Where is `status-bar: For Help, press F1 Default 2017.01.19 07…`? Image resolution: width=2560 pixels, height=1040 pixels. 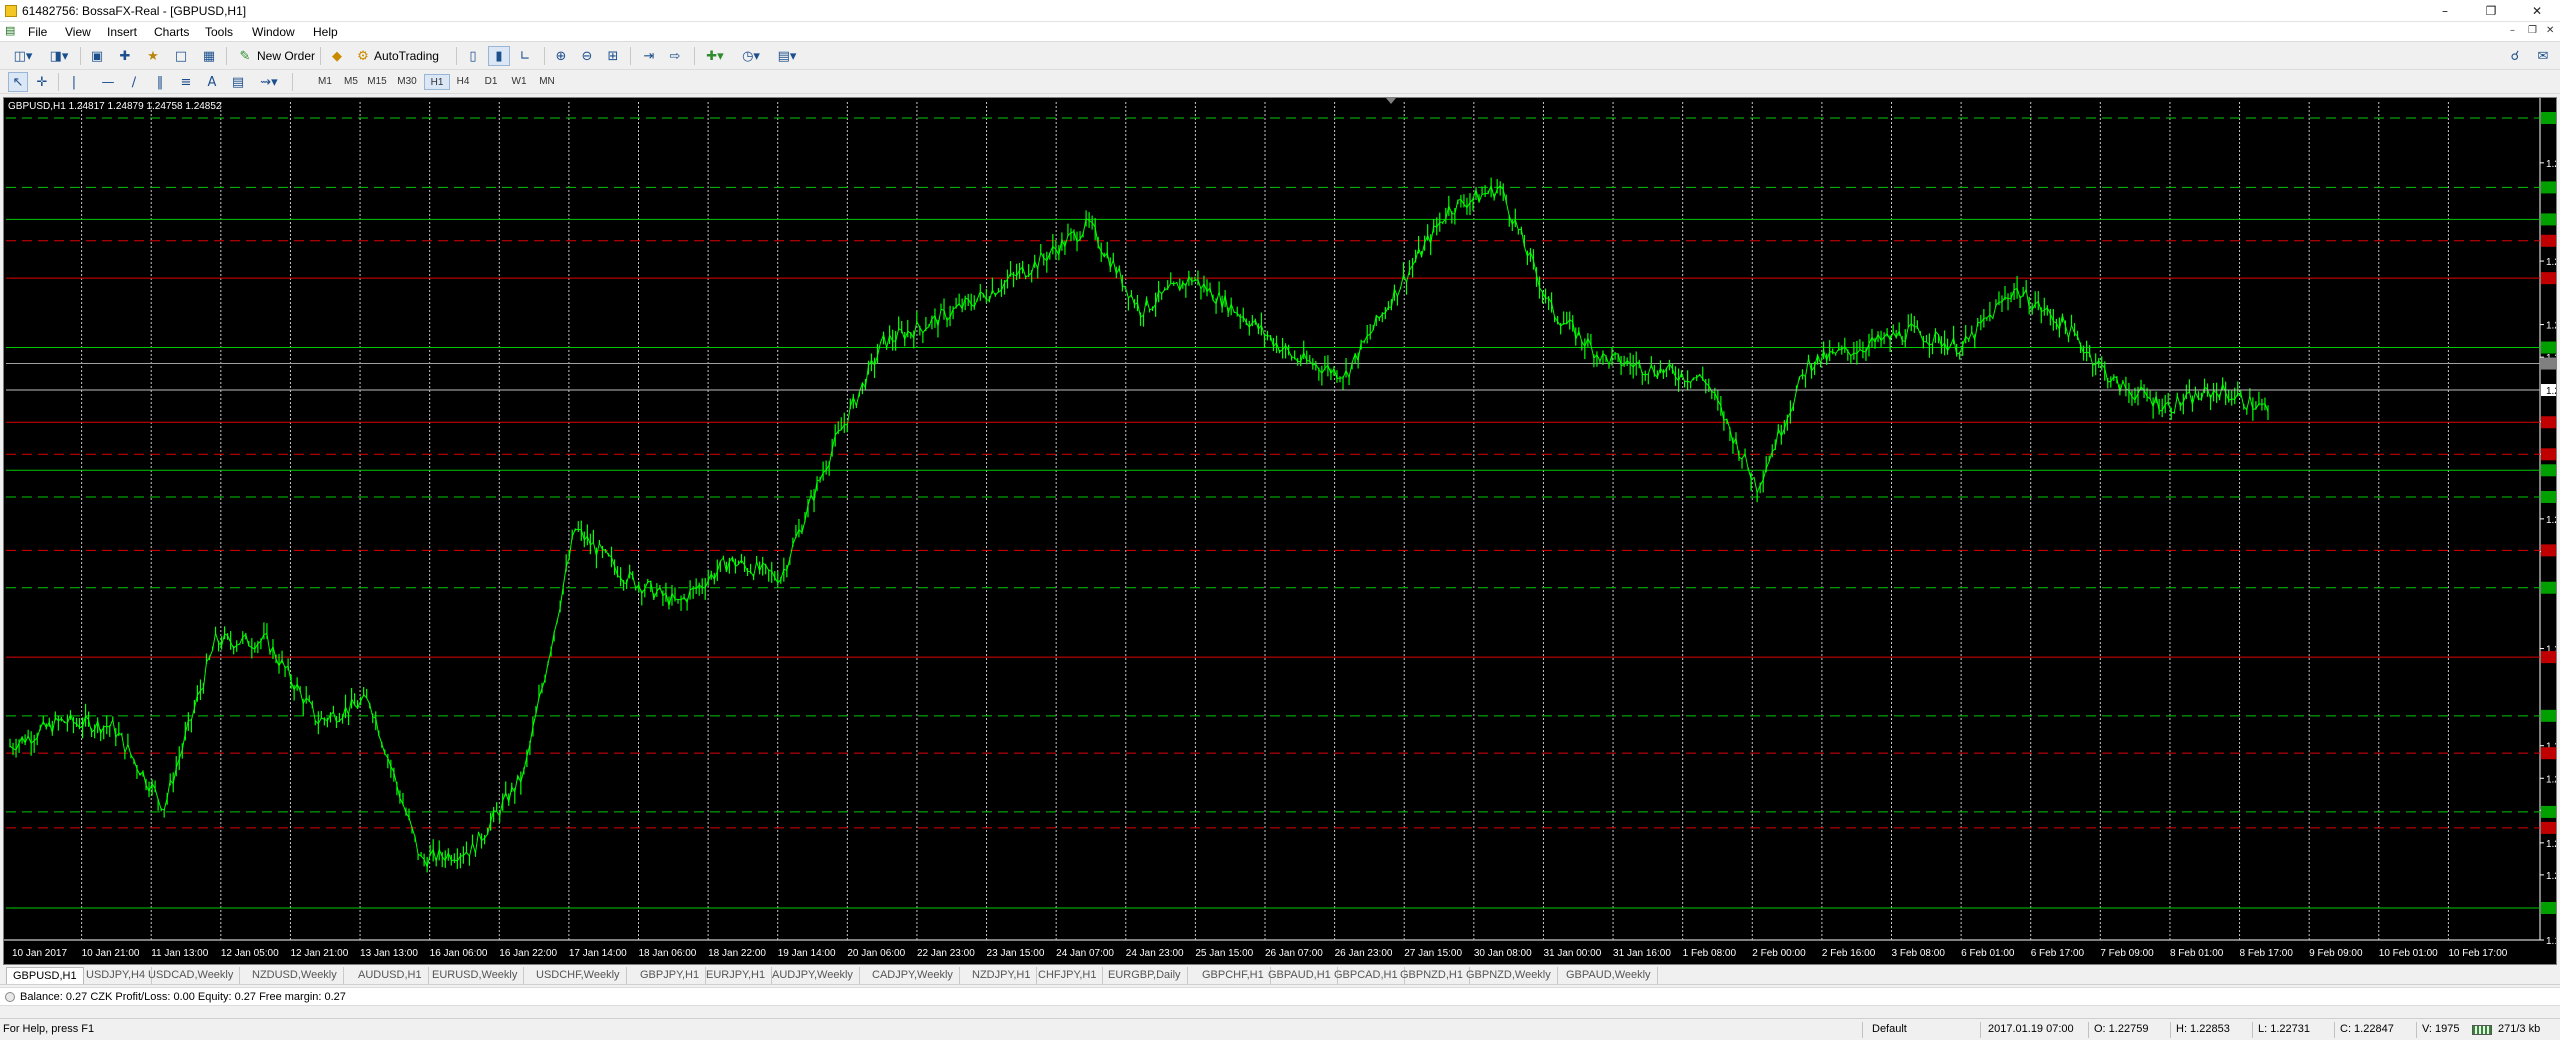
status-bar: For Help, press F1 Default 2017.01.19 07… is located at coordinates (1280, 1029).